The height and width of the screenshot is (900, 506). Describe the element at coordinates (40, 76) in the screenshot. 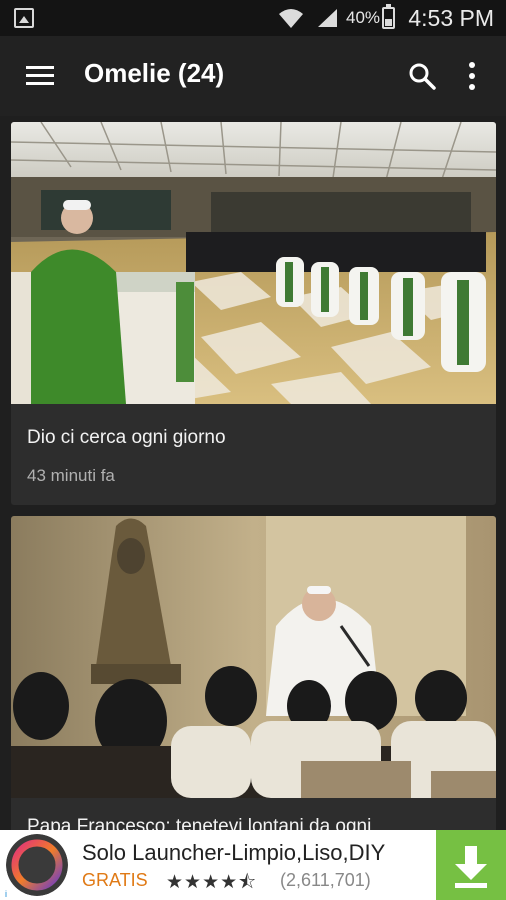

I see `menu-icon` at that location.